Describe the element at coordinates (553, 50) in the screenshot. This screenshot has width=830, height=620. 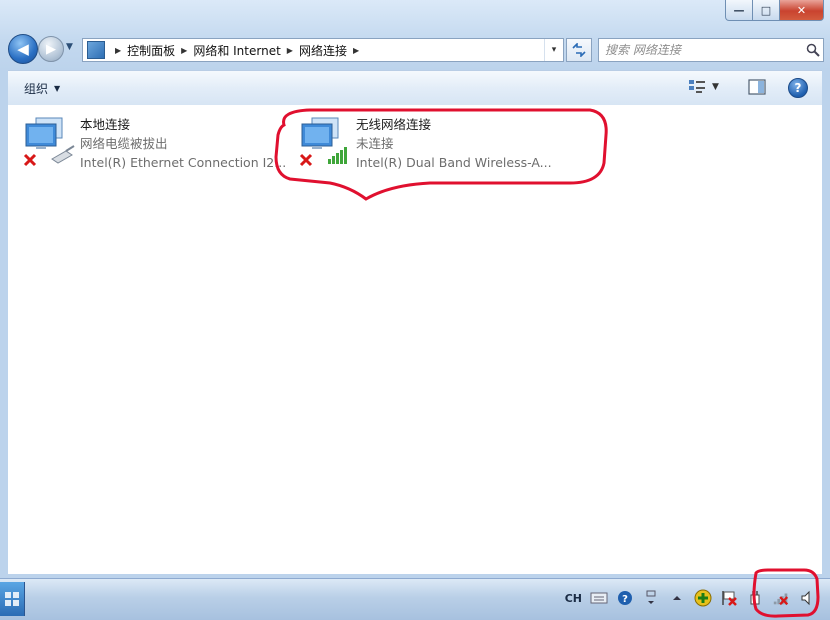
I see `address-dropdown-button: ▾` at that location.